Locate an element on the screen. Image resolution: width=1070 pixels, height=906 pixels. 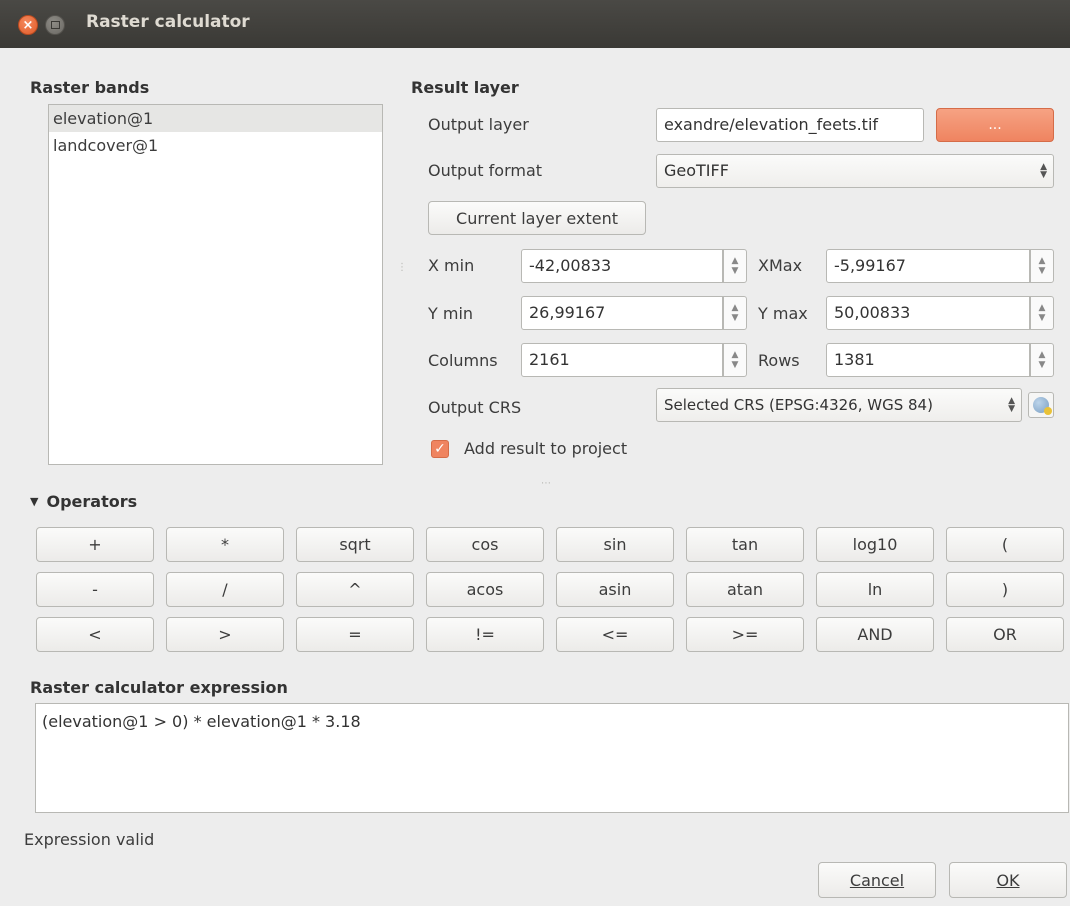
operator-button: ) is located at coordinates (1005, 589).